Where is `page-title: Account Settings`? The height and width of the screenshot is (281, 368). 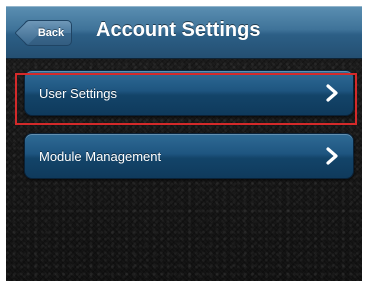
page-title: Account Settings is located at coordinates (178, 30).